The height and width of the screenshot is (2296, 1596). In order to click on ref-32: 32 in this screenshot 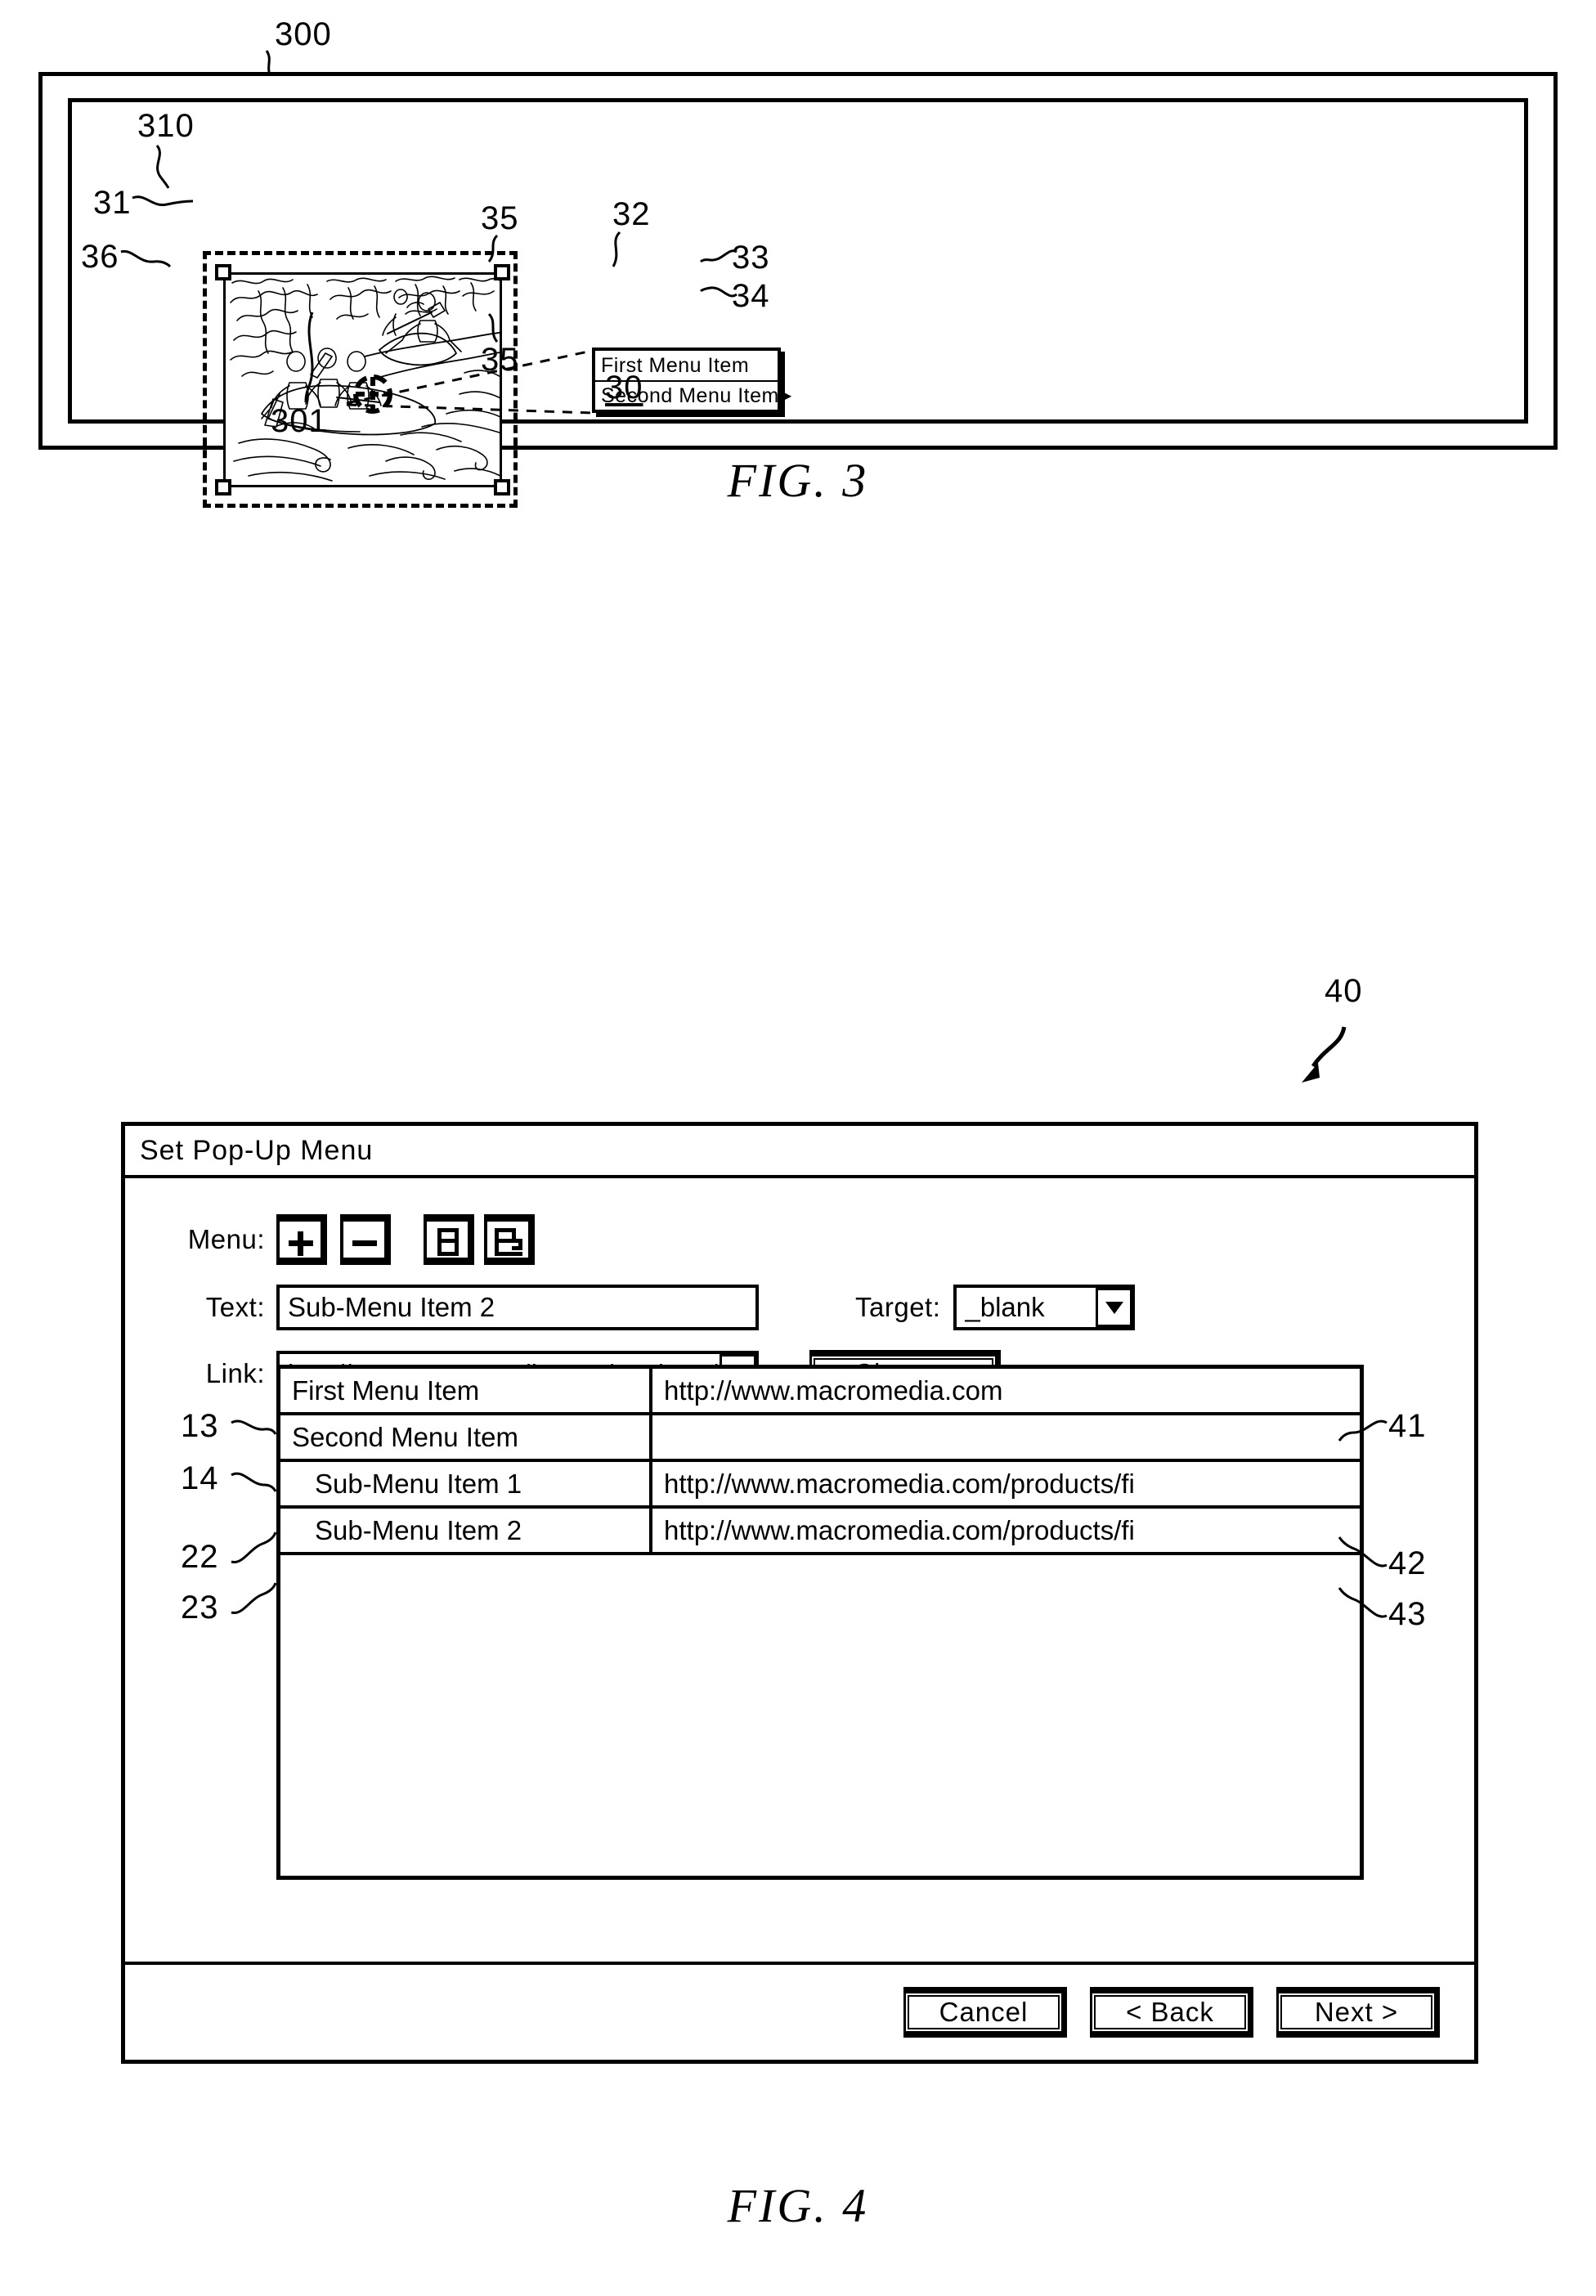, I will do `click(631, 214)`.